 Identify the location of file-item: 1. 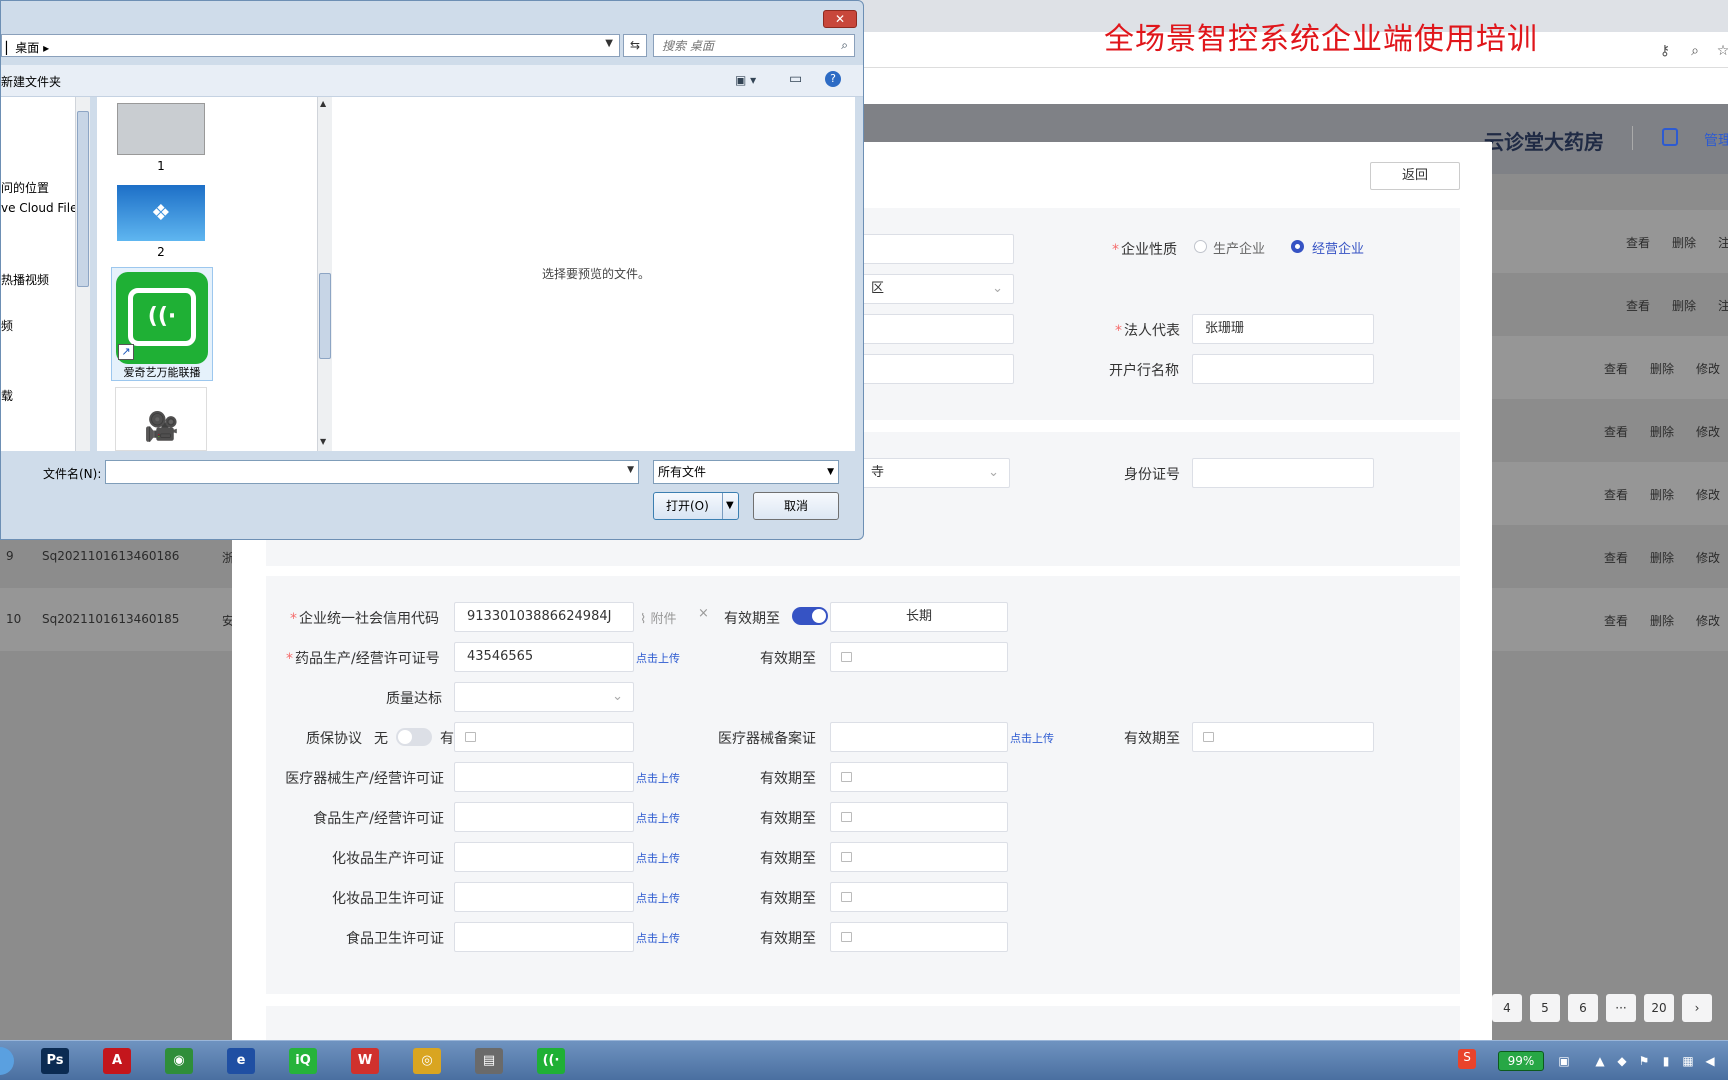
(161, 138).